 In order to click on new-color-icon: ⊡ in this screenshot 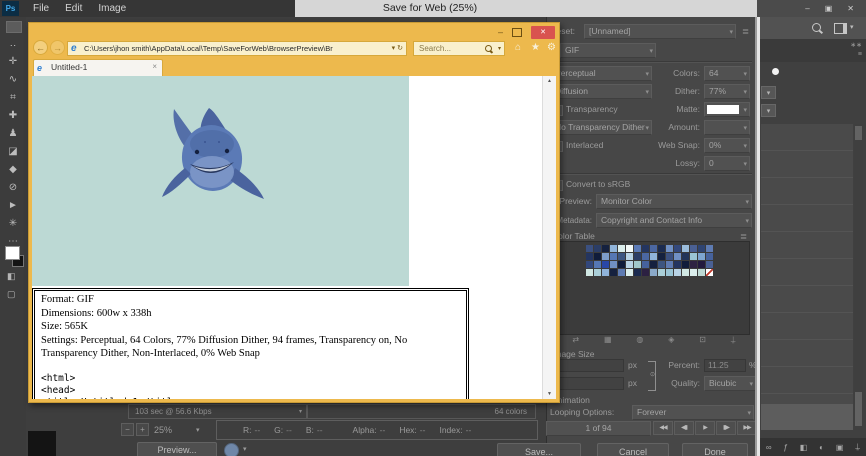, I will do `click(702, 340)`.